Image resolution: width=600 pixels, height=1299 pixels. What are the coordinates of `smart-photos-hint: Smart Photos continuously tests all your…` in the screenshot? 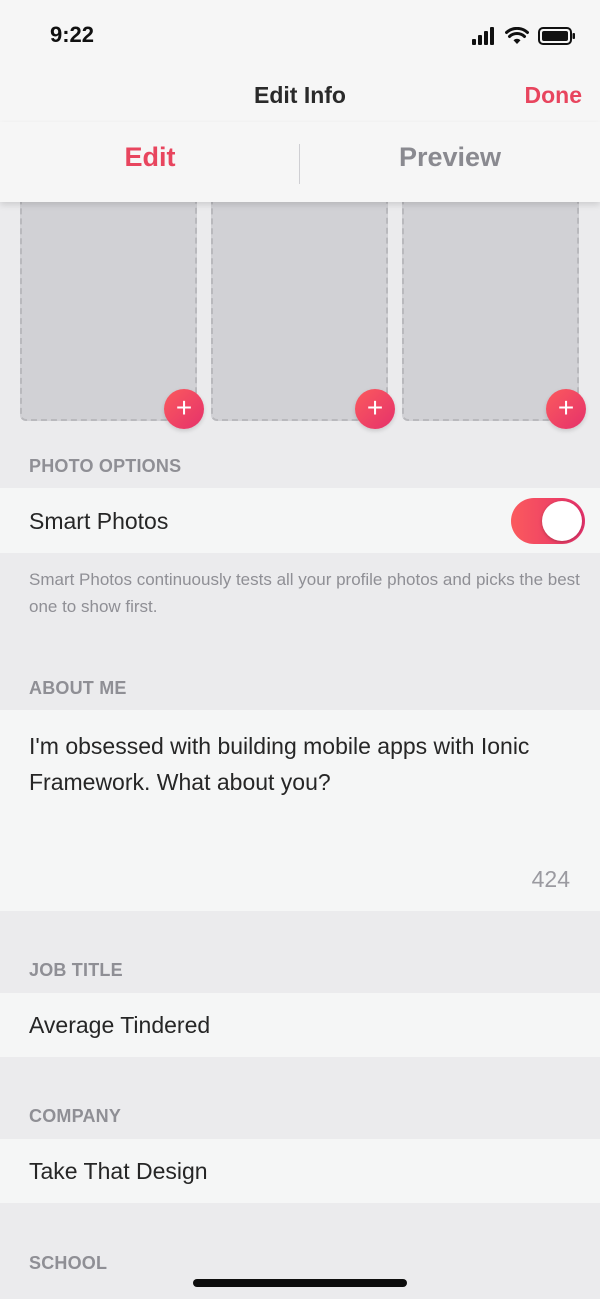 It's located at (304, 593).